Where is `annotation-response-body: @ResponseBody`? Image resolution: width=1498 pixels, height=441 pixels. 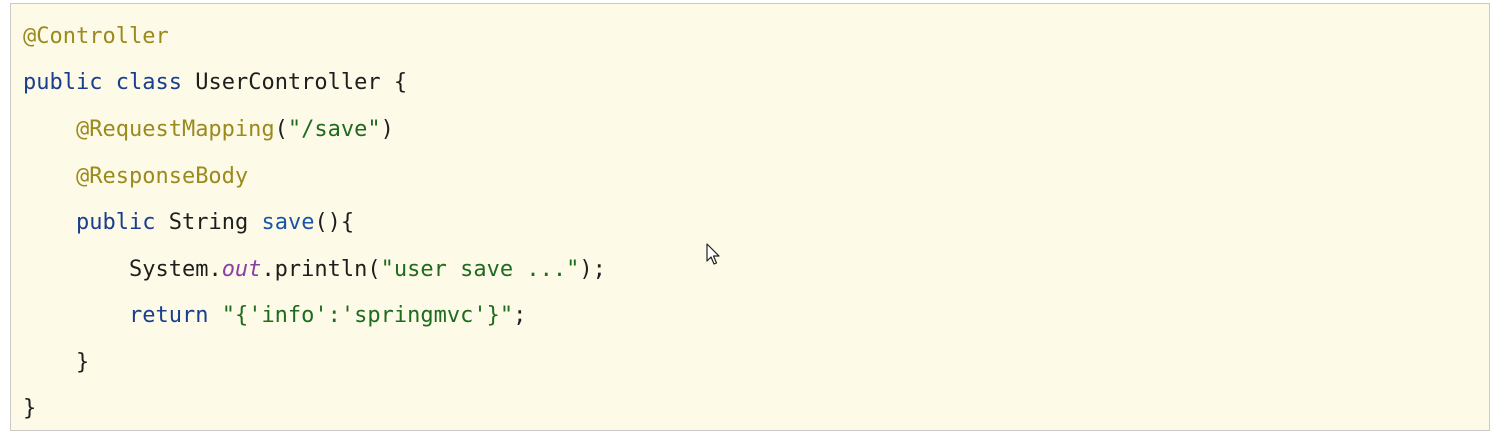
annotation-response-body: @ResponseBody is located at coordinates (162, 176).